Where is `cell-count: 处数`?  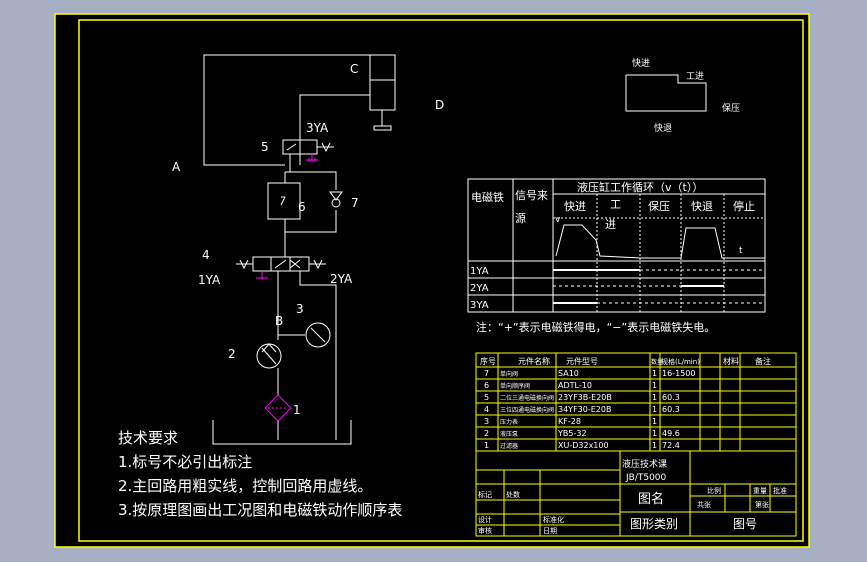
cell-count: 处数 is located at coordinates (513, 494).